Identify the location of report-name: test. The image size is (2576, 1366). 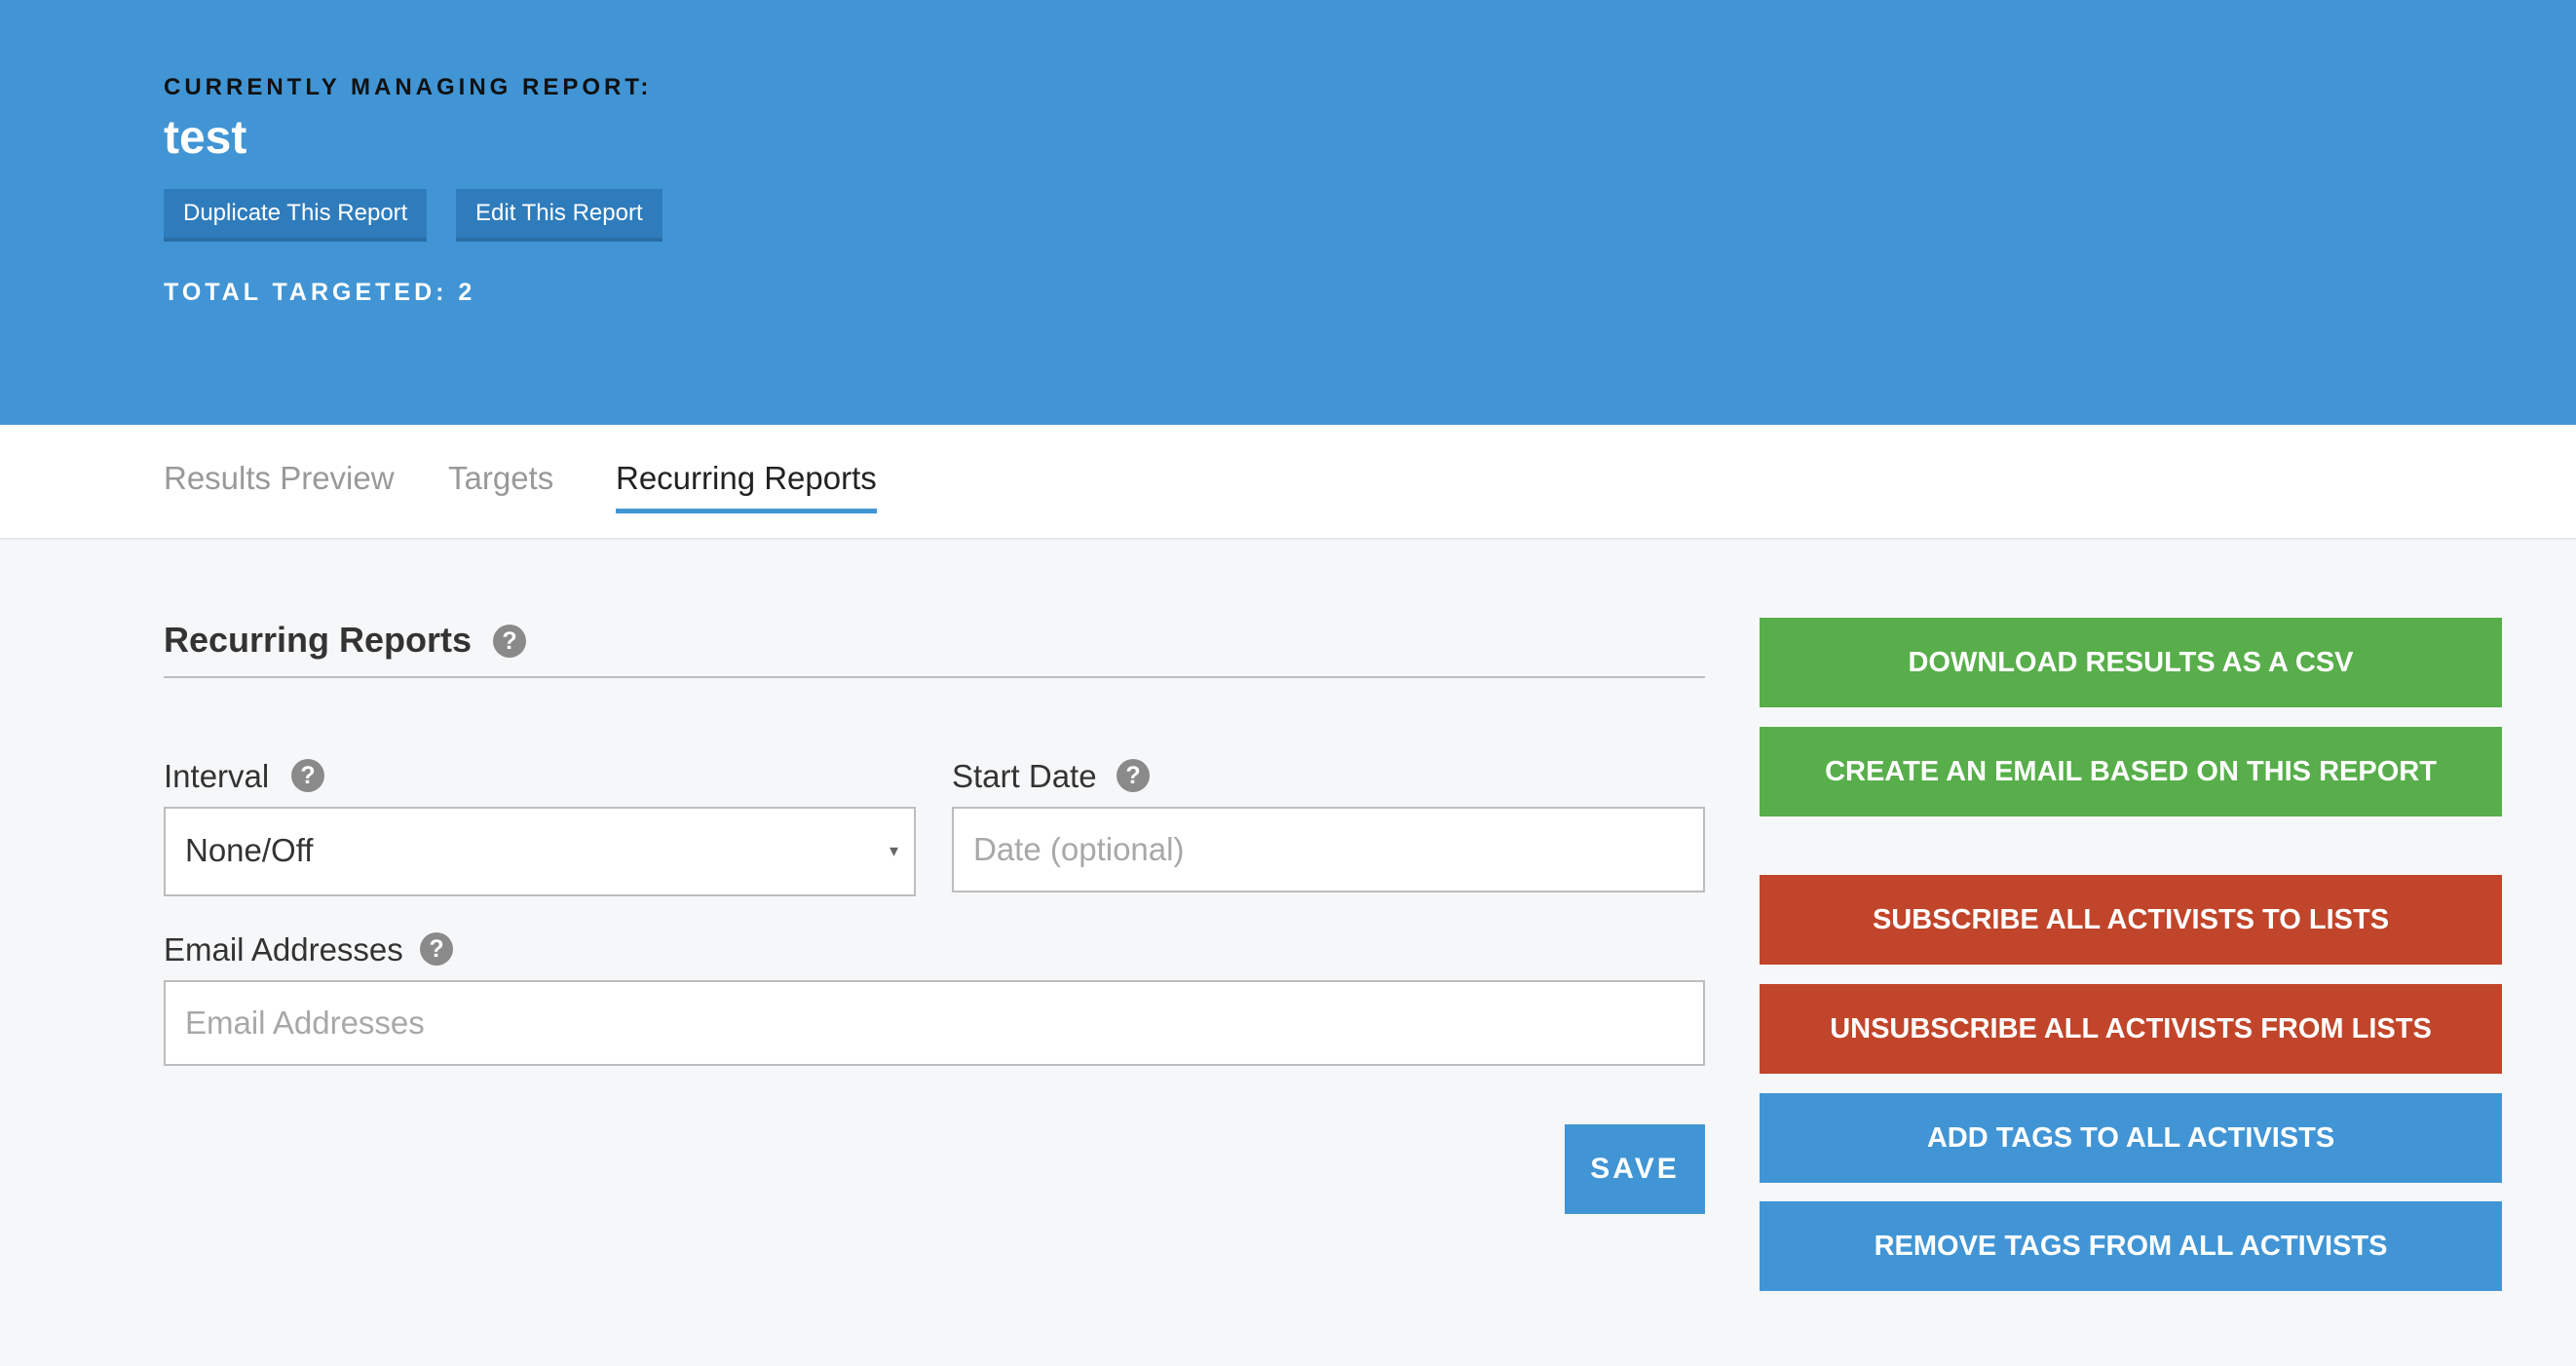
(205, 138).